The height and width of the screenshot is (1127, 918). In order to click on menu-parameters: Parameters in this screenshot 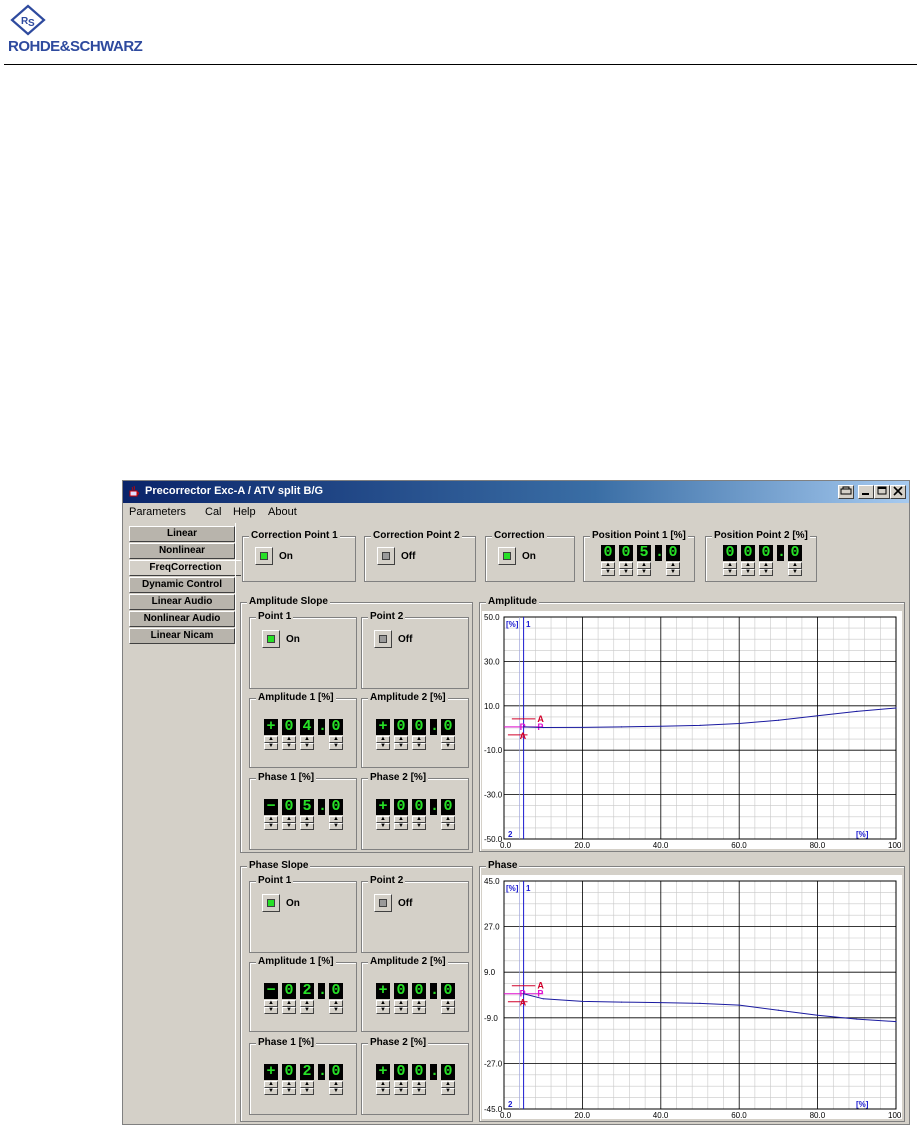, I will do `click(157, 512)`.